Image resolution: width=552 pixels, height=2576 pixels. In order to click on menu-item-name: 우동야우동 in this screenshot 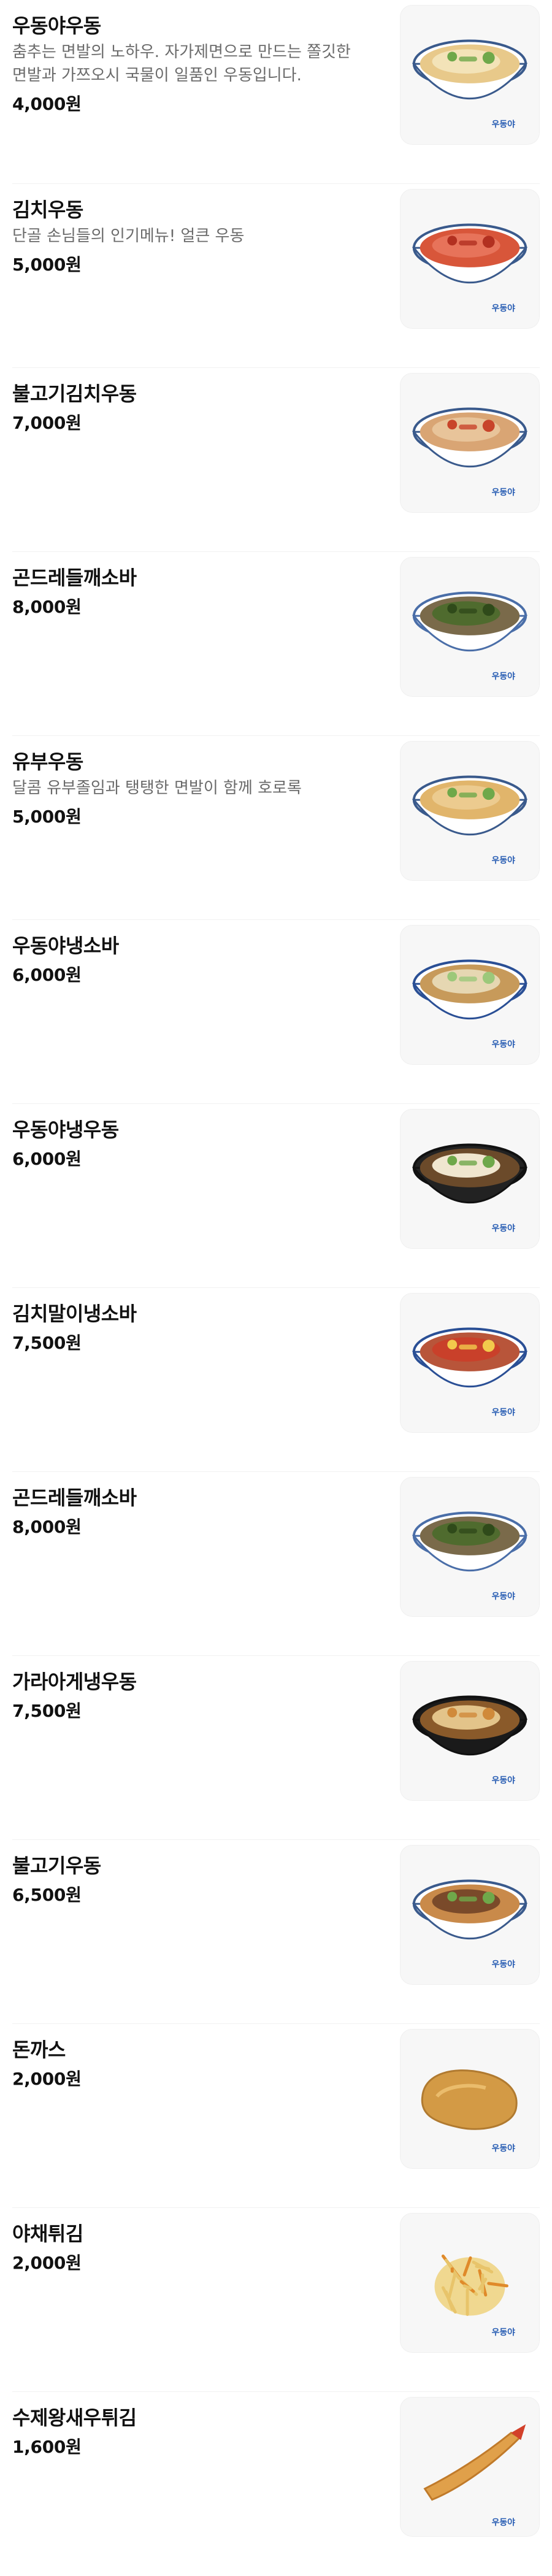, I will do `click(56, 25)`.